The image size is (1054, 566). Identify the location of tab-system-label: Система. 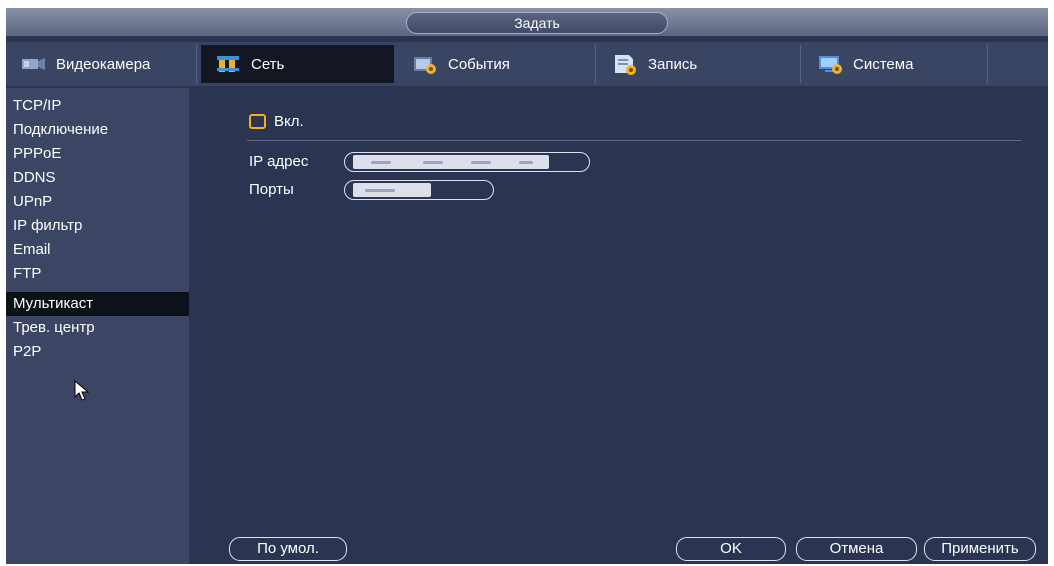
(883, 64).